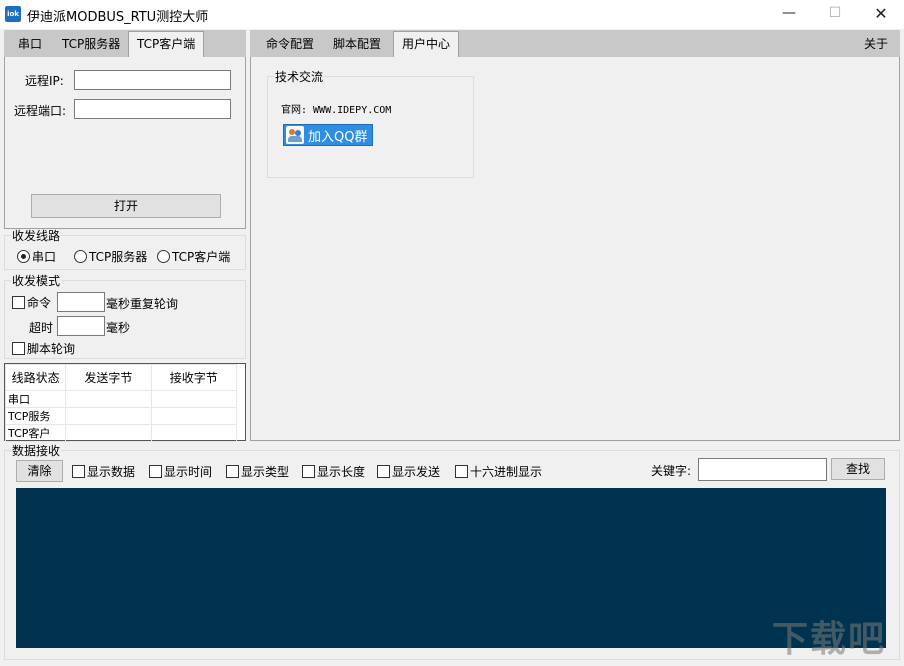  I want to click on show-type-label: 显示类型, so click(265, 471).